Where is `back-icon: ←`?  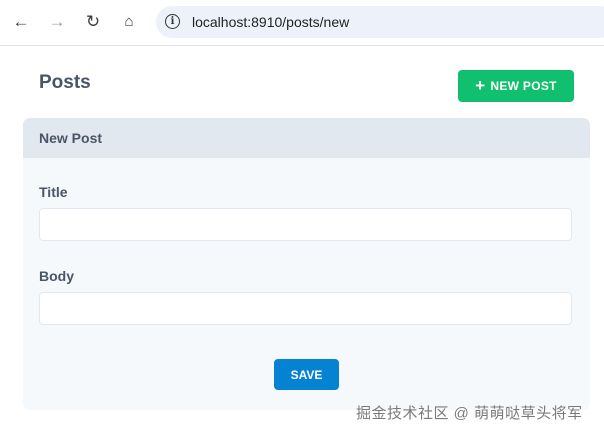
back-icon: ← is located at coordinates (21, 22).